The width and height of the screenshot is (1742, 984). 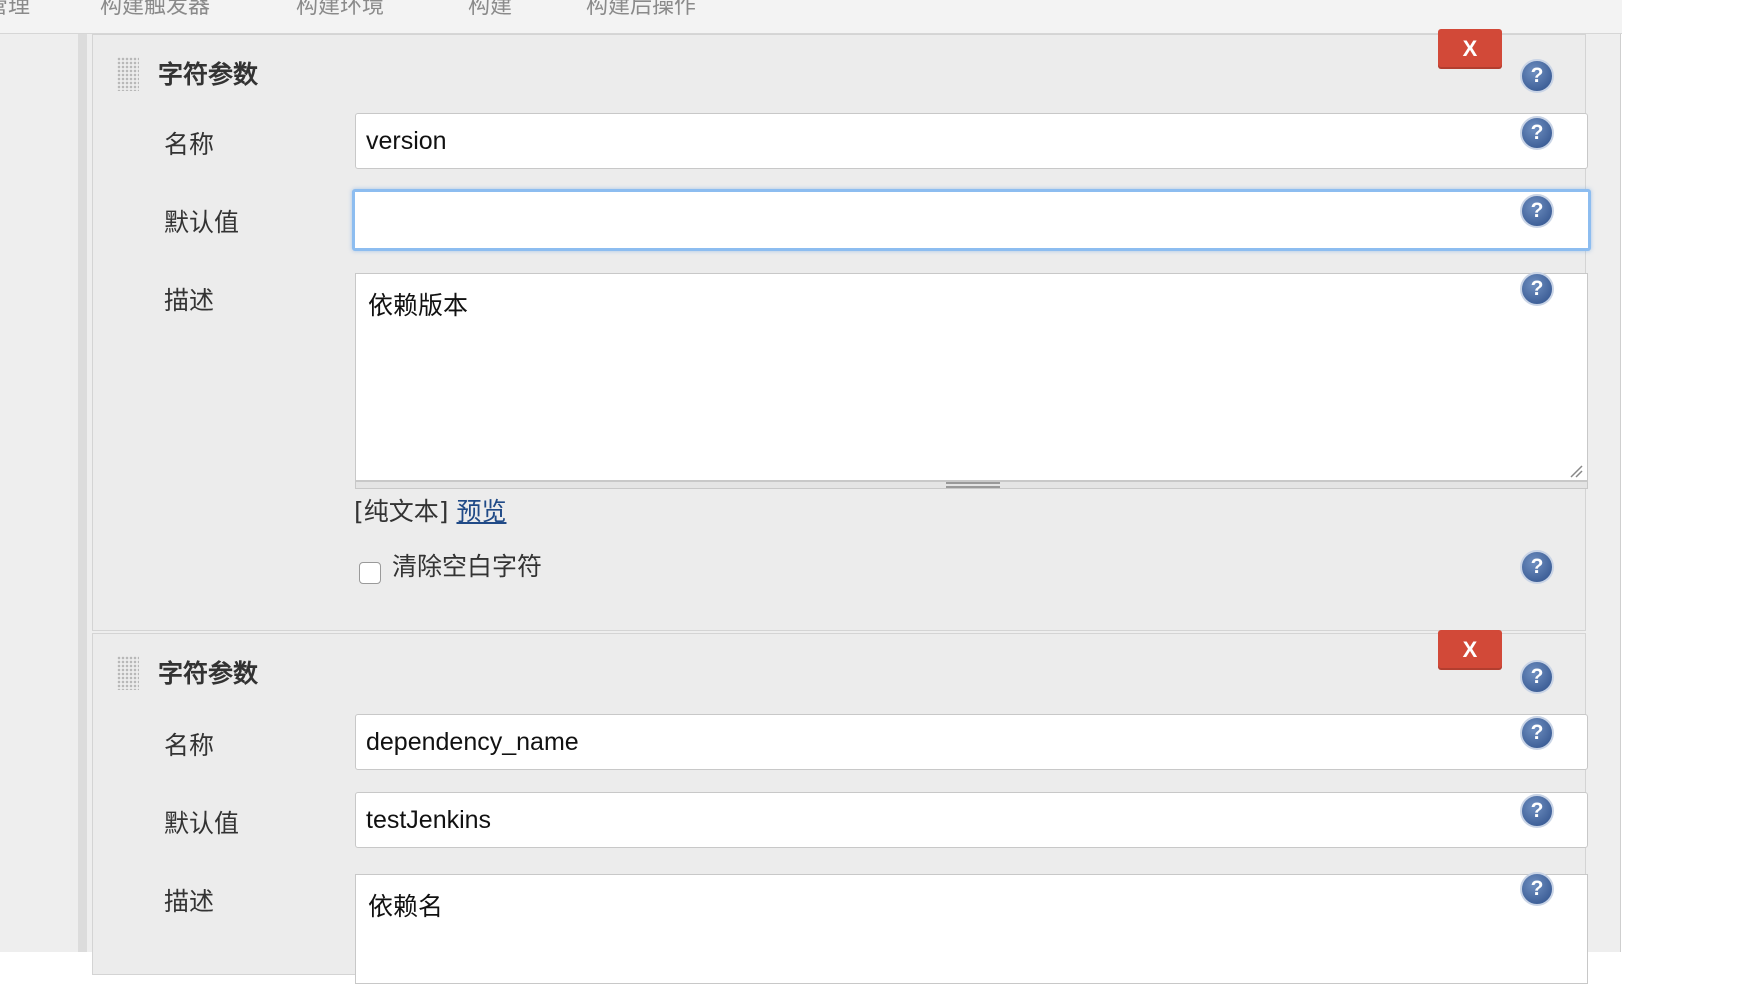 I want to click on tab-management: 管理, so click(x=15, y=10).